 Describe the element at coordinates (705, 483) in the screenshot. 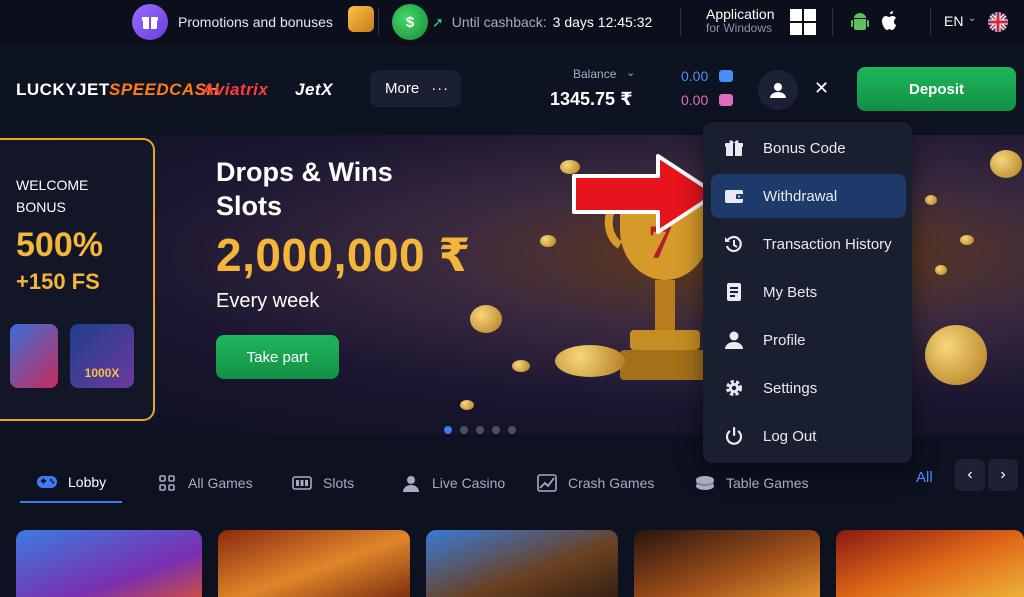

I see `chips-icon` at that location.